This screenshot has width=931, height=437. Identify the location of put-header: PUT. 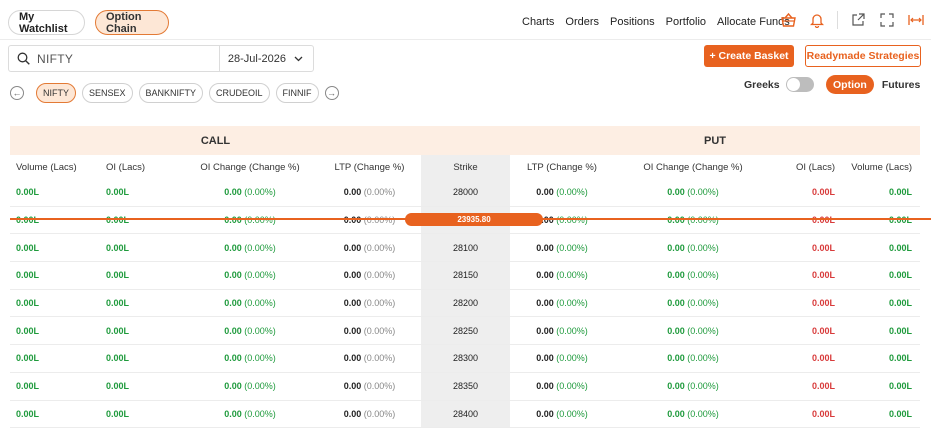
(715, 140).